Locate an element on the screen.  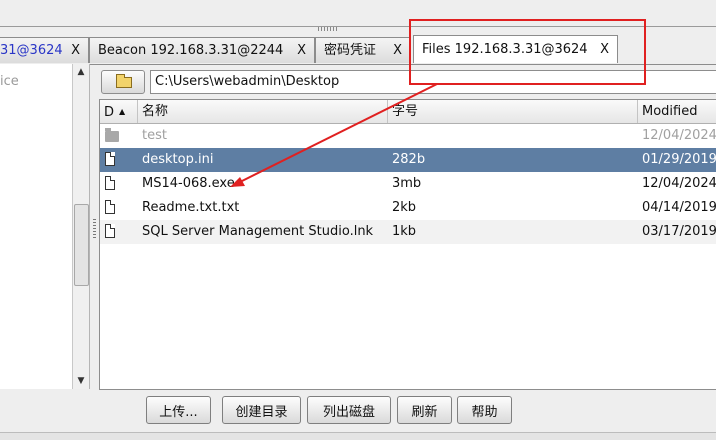
file-name: SQL Server Management Studio.lnk is located at coordinates (258, 231).